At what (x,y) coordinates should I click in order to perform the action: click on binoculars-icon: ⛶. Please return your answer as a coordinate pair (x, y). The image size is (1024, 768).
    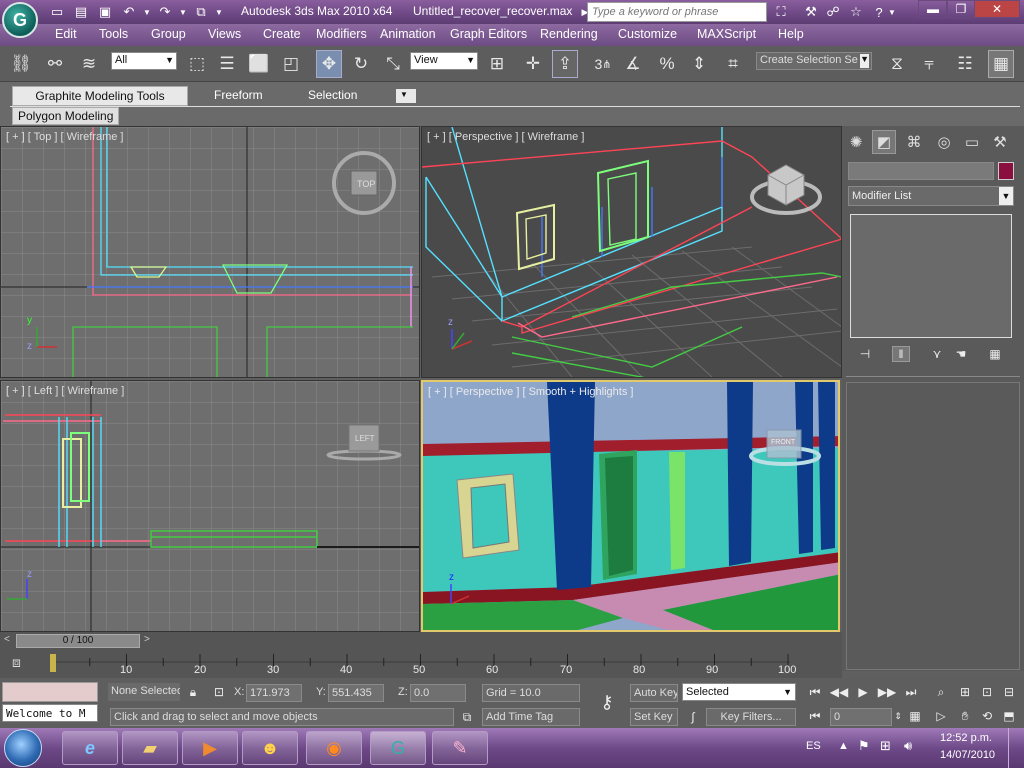
    Looking at the image, I should click on (781, 12).